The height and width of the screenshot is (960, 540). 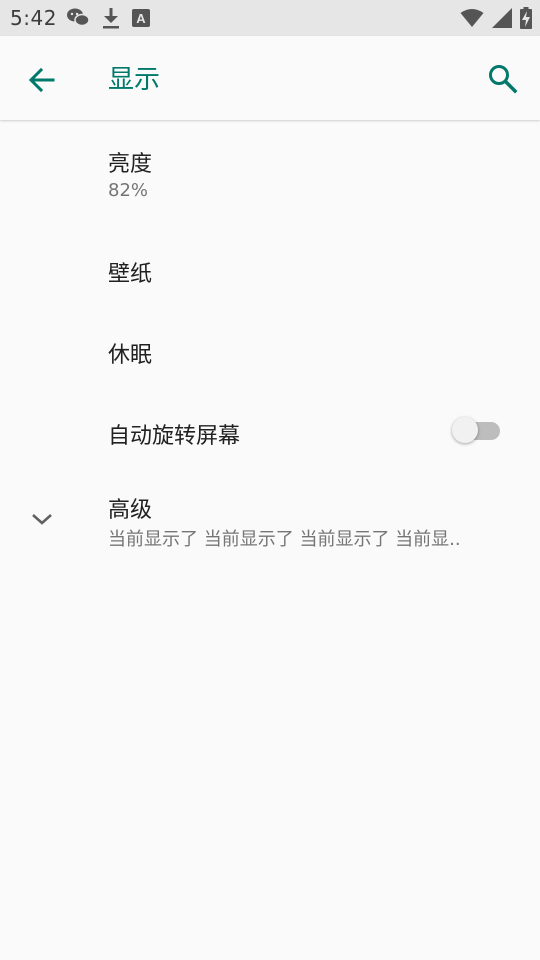 What do you see at coordinates (78, 18) in the screenshot?
I see `wechat-icon` at bounding box center [78, 18].